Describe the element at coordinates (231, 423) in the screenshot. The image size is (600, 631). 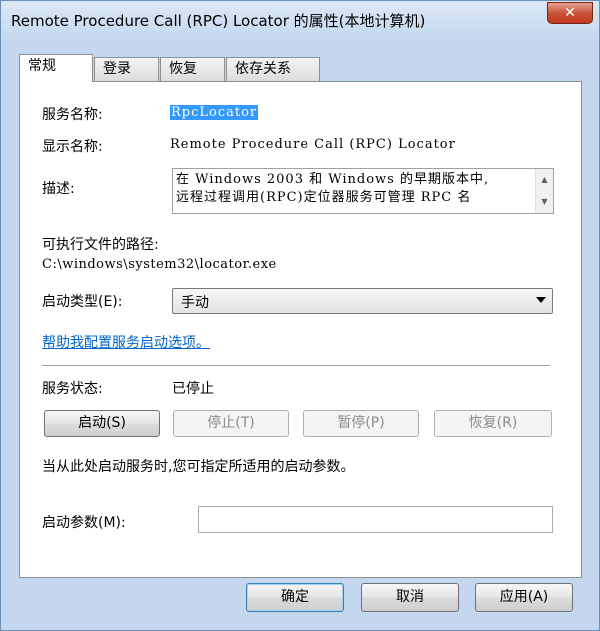
I see `stop-button: 停止(T)` at that location.